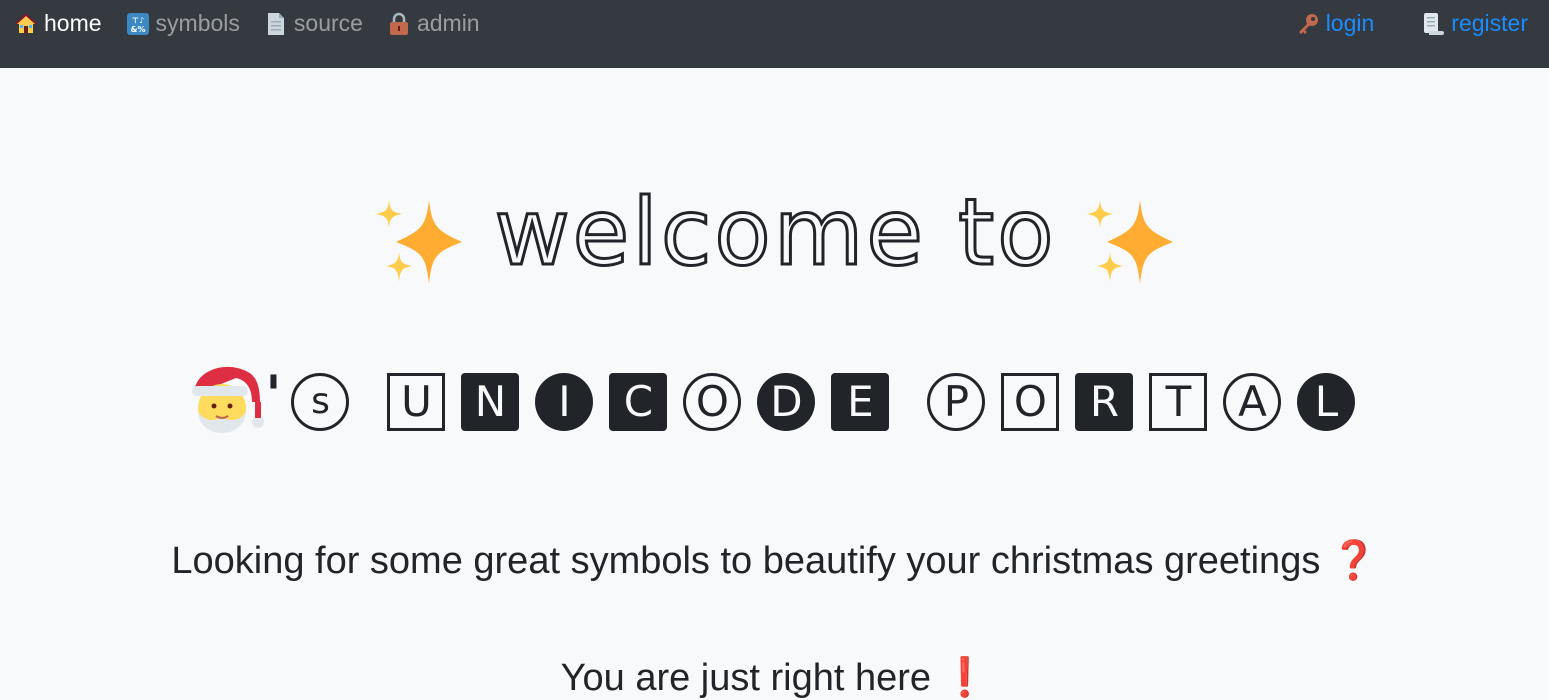 Image resolution: width=1549 pixels, height=700 pixels. I want to click on title-letter: I, so click(564, 402).